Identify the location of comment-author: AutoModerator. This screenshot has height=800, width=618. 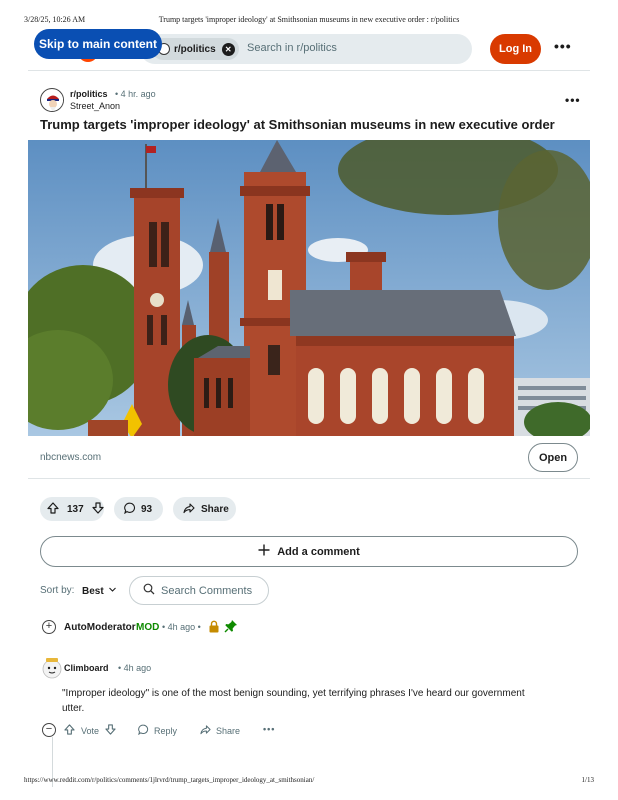
(100, 627).